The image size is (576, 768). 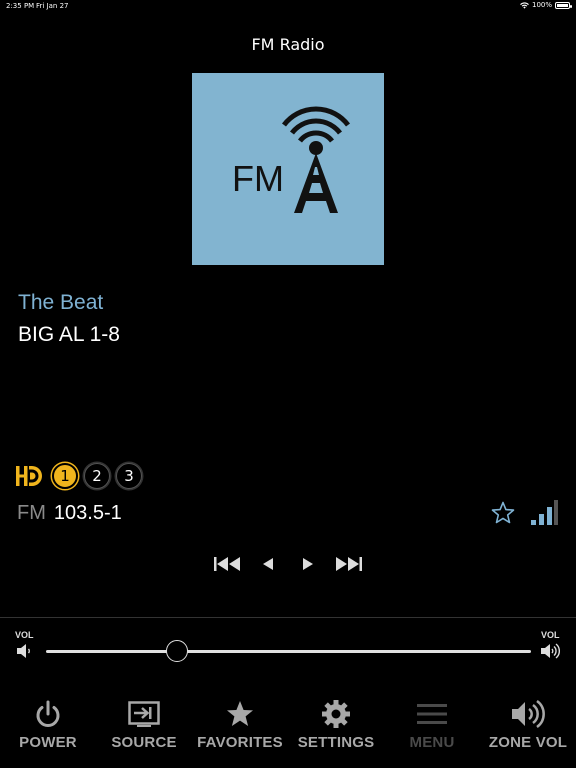 What do you see at coordinates (144, 714) in the screenshot?
I see `source-icon` at bounding box center [144, 714].